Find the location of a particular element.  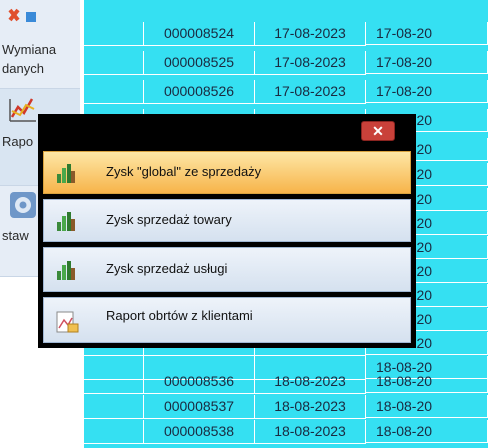

close-button: ✕ is located at coordinates (378, 131).